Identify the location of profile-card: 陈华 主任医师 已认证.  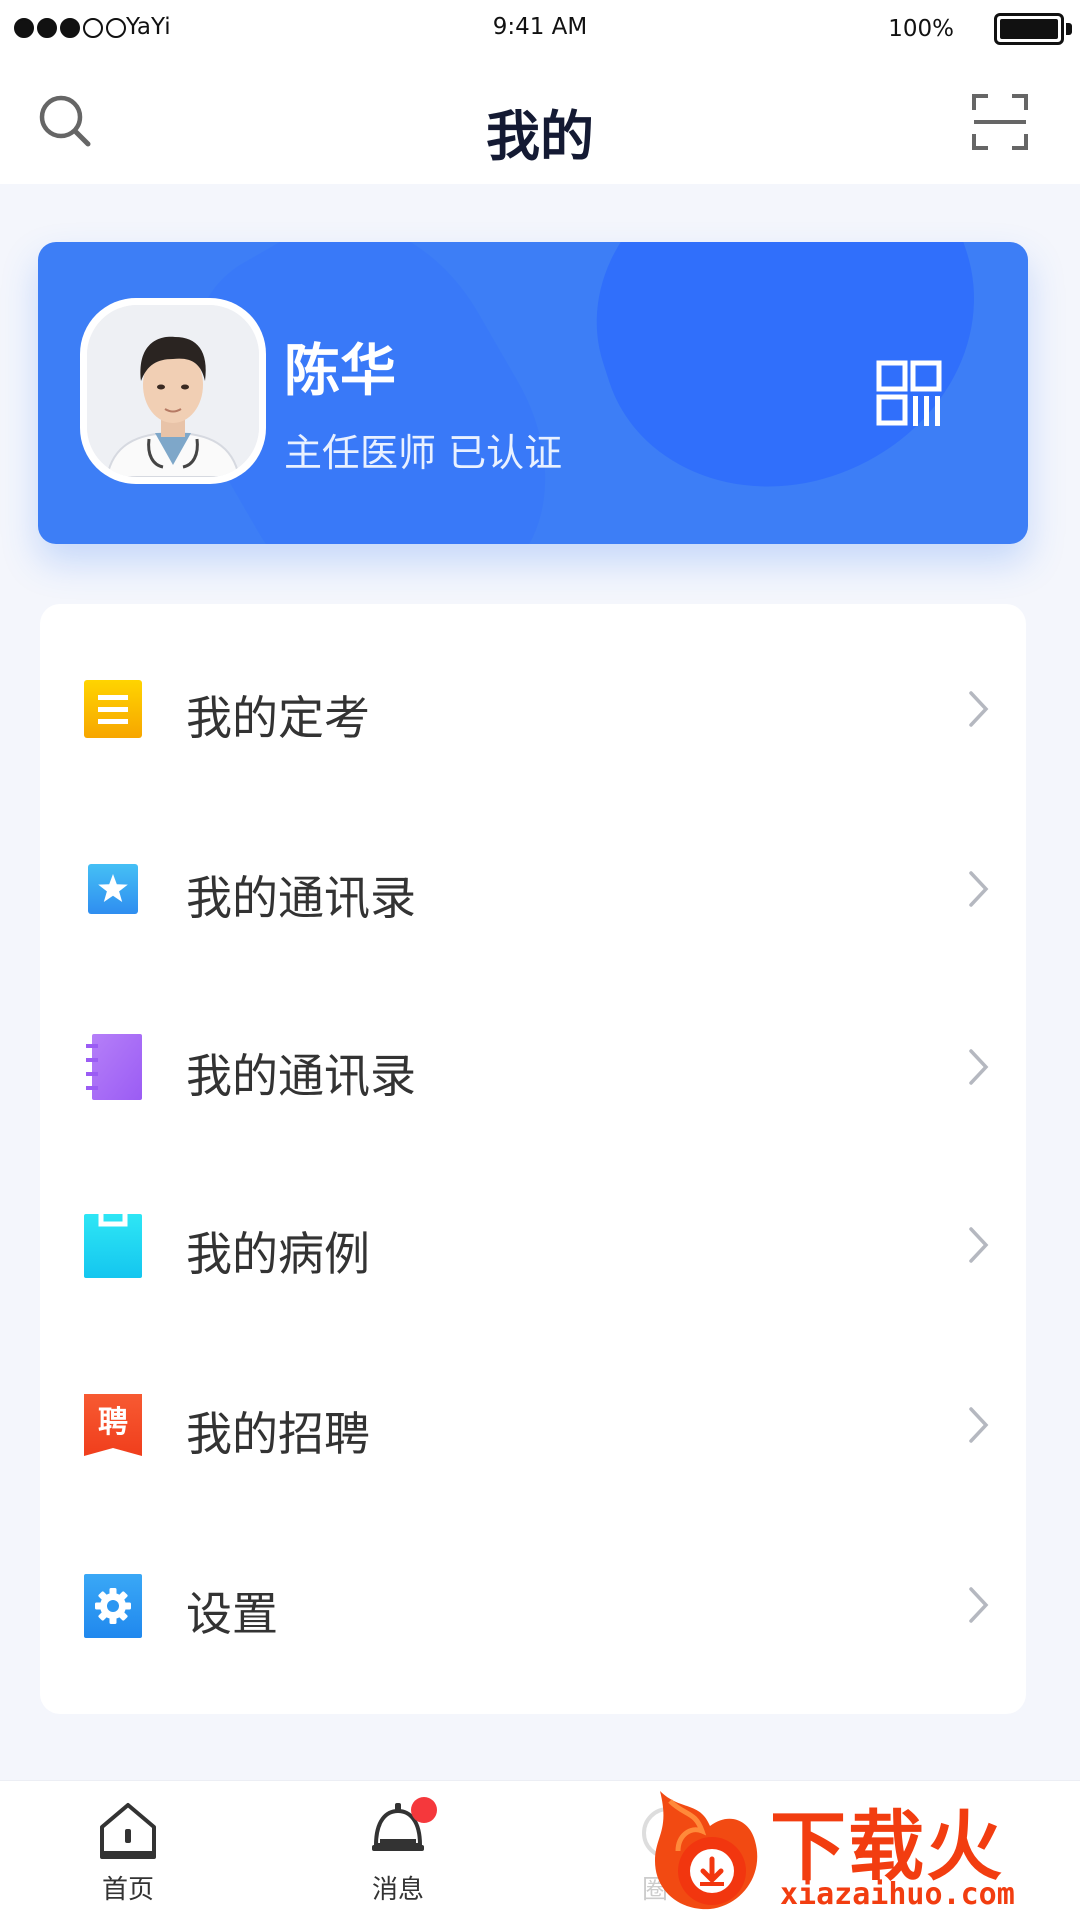
(533, 393).